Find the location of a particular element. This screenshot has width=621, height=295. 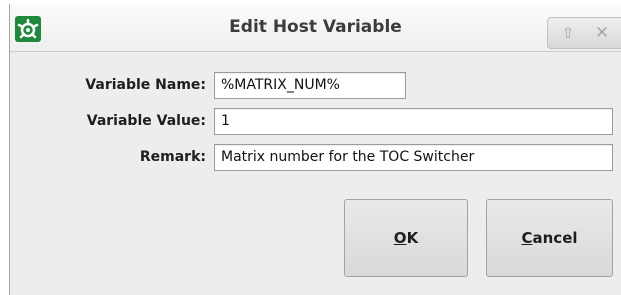

cancel-button: Cancel is located at coordinates (549, 238).